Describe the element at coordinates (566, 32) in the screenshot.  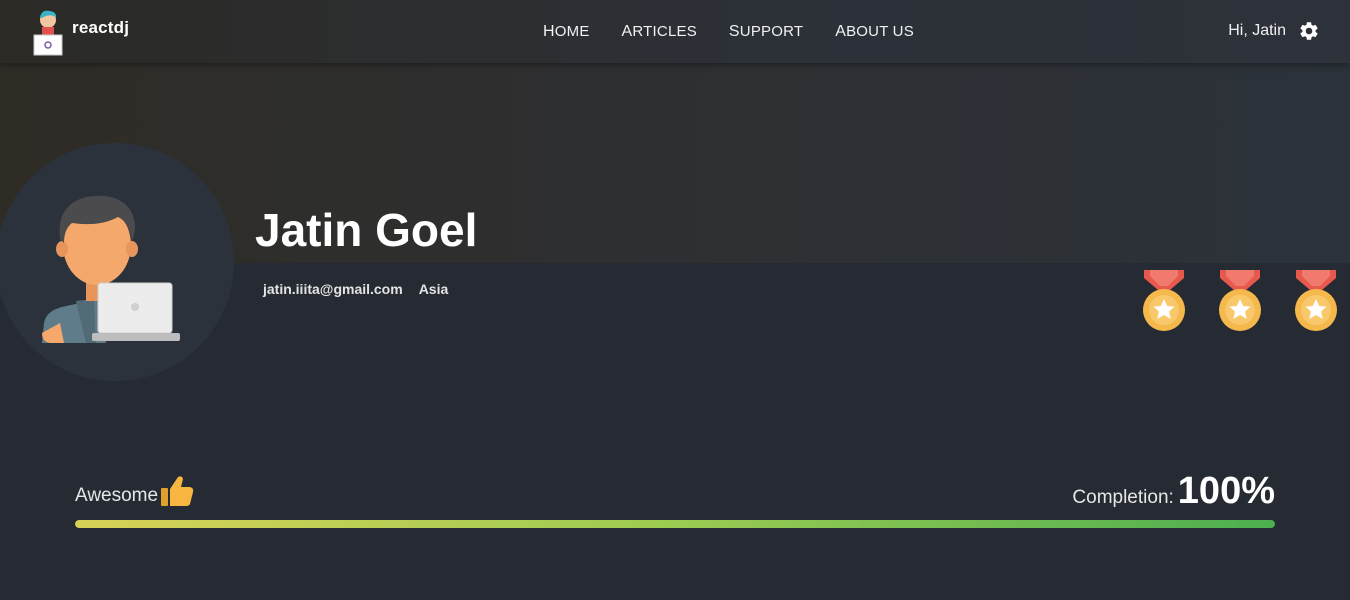
I see `nav-link-home: Home` at that location.